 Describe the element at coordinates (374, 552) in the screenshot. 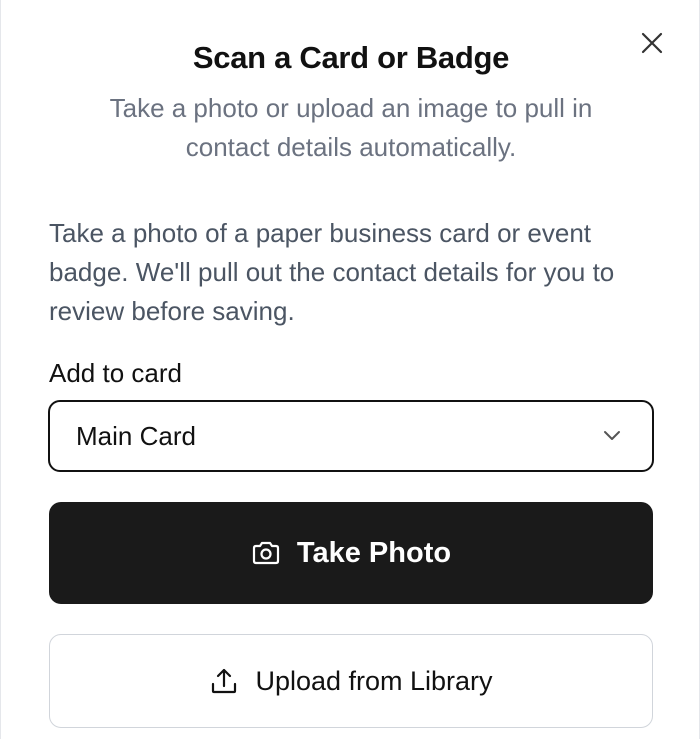

I see `take-photo-label: Take Photo` at that location.